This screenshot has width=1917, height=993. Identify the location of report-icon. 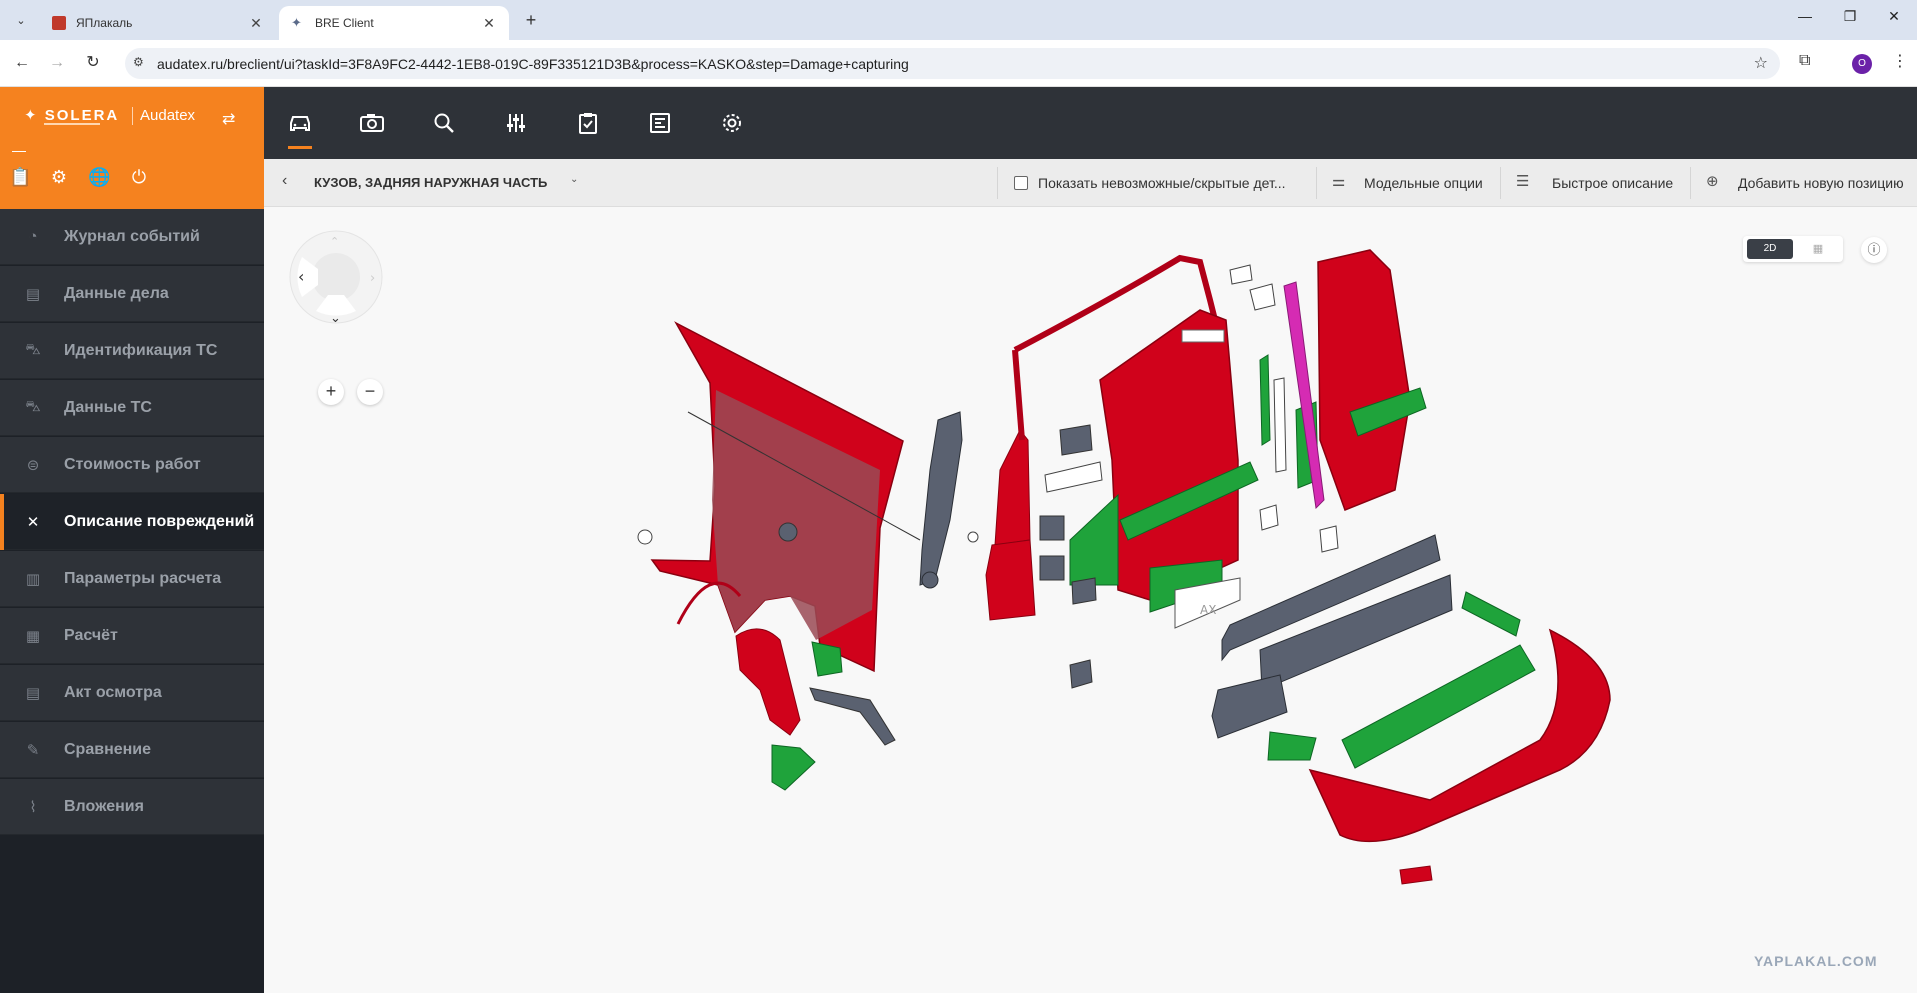
(660, 123).